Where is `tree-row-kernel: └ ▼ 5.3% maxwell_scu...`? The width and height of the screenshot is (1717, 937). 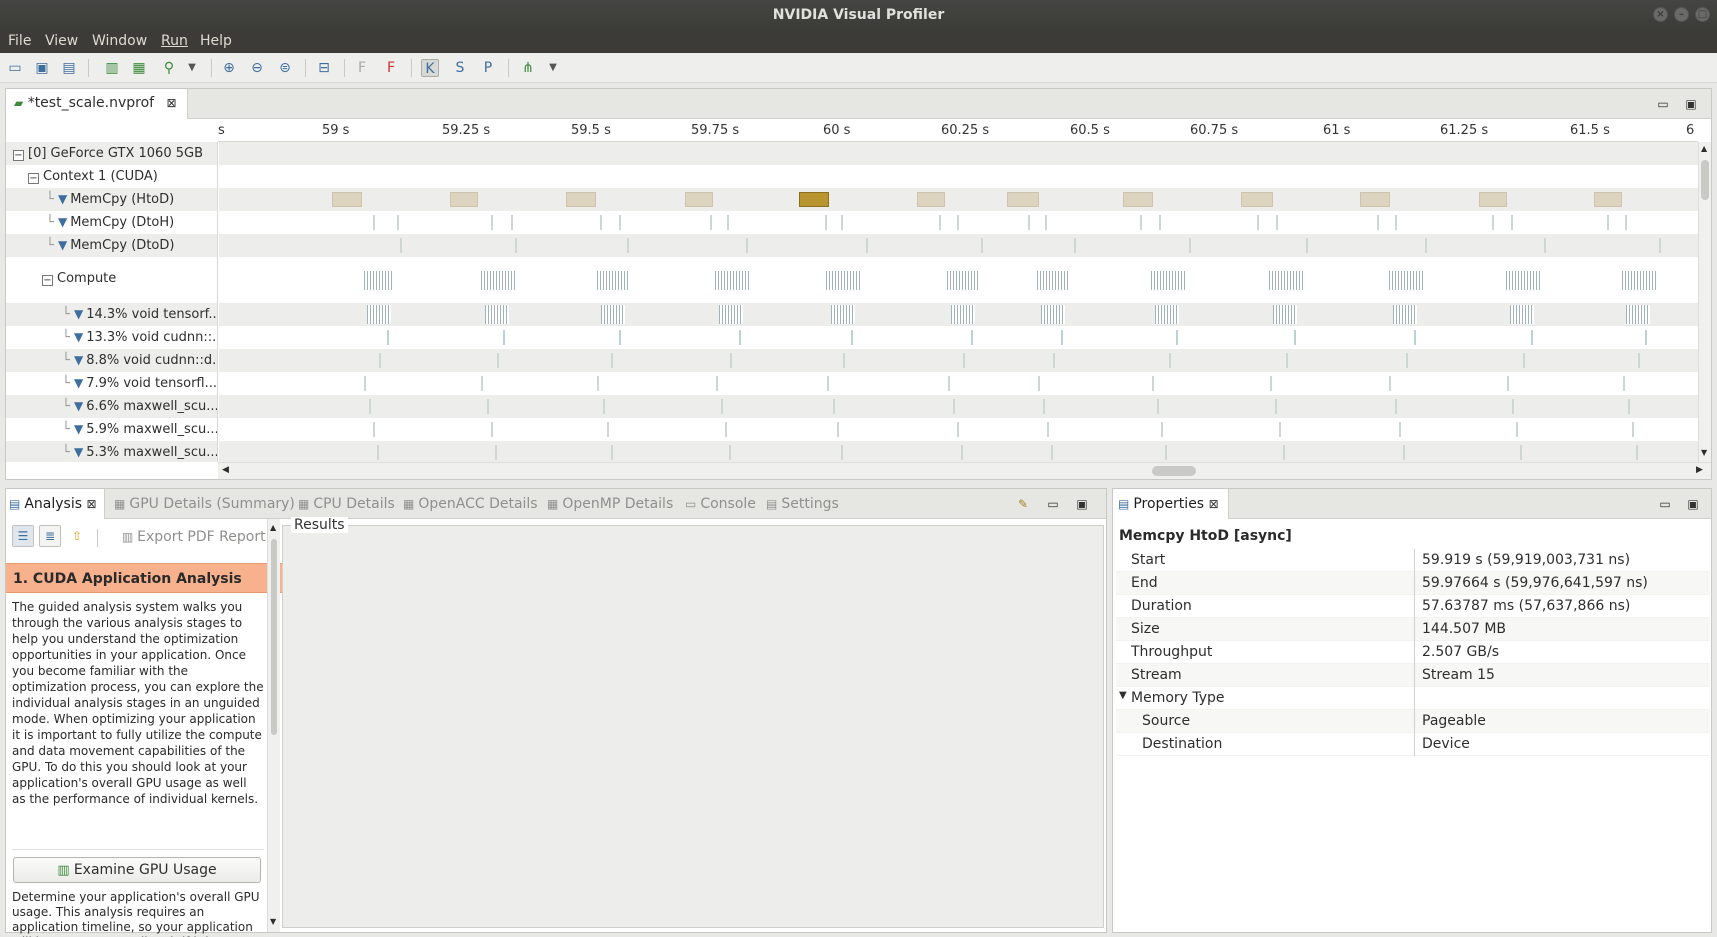 tree-row-kernel: └ ▼ 5.3% maxwell_scu... is located at coordinates (111, 451).